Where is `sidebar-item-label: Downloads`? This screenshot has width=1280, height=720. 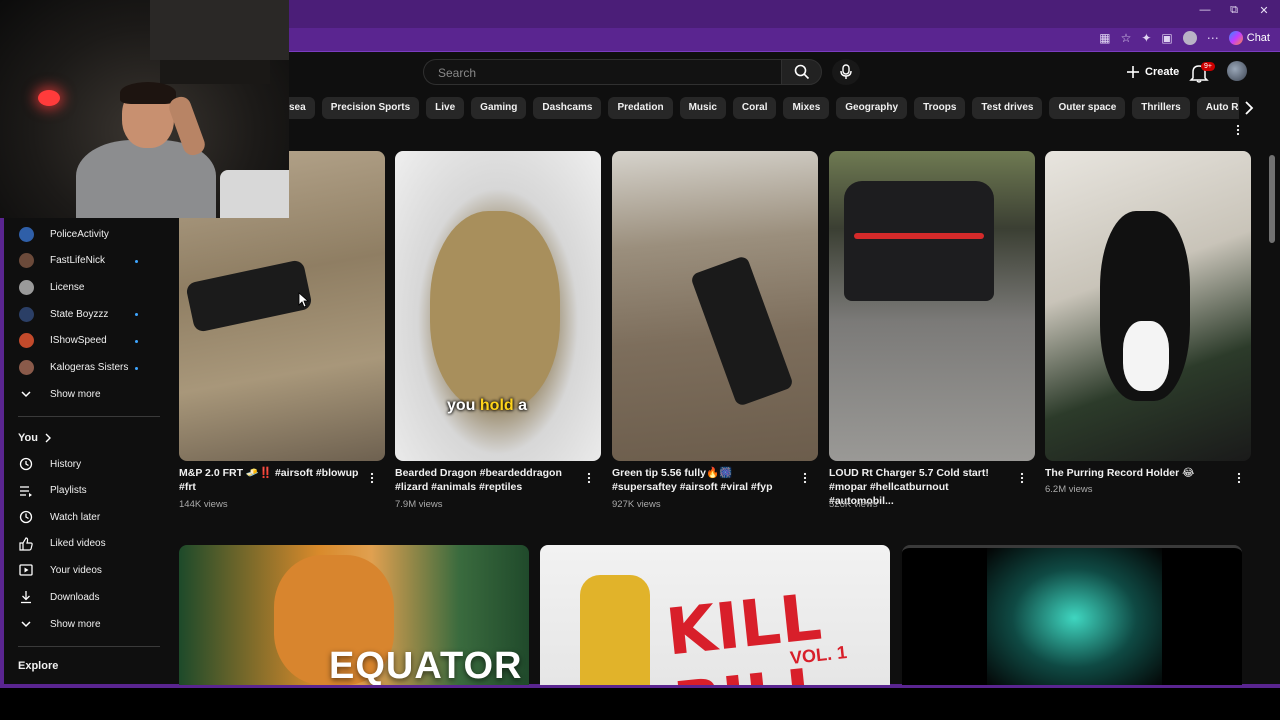 sidebar-item-label: Downloads is located at coordinates (75, 597).